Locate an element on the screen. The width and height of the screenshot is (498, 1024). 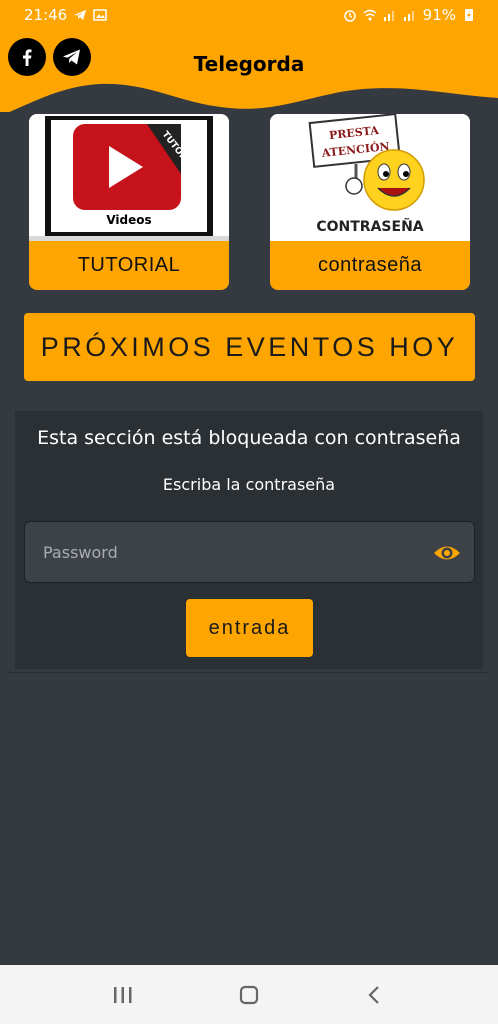
status-bar: 21:46 91% is located at coordinates (249, 15).